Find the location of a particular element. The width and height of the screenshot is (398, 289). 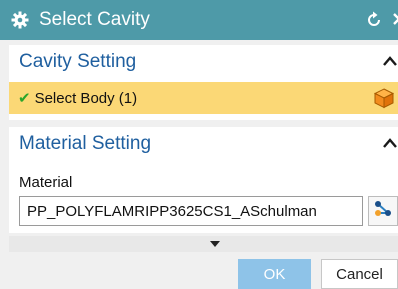

more-options-toggle is located at coordinates (203, 244).